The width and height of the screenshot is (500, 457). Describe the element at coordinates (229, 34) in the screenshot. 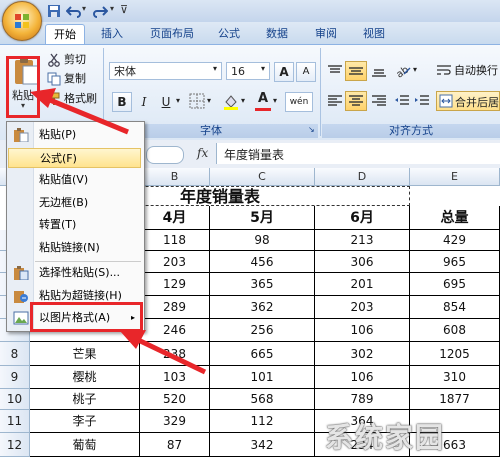

I see `tab-formulas: 公式` at that location.